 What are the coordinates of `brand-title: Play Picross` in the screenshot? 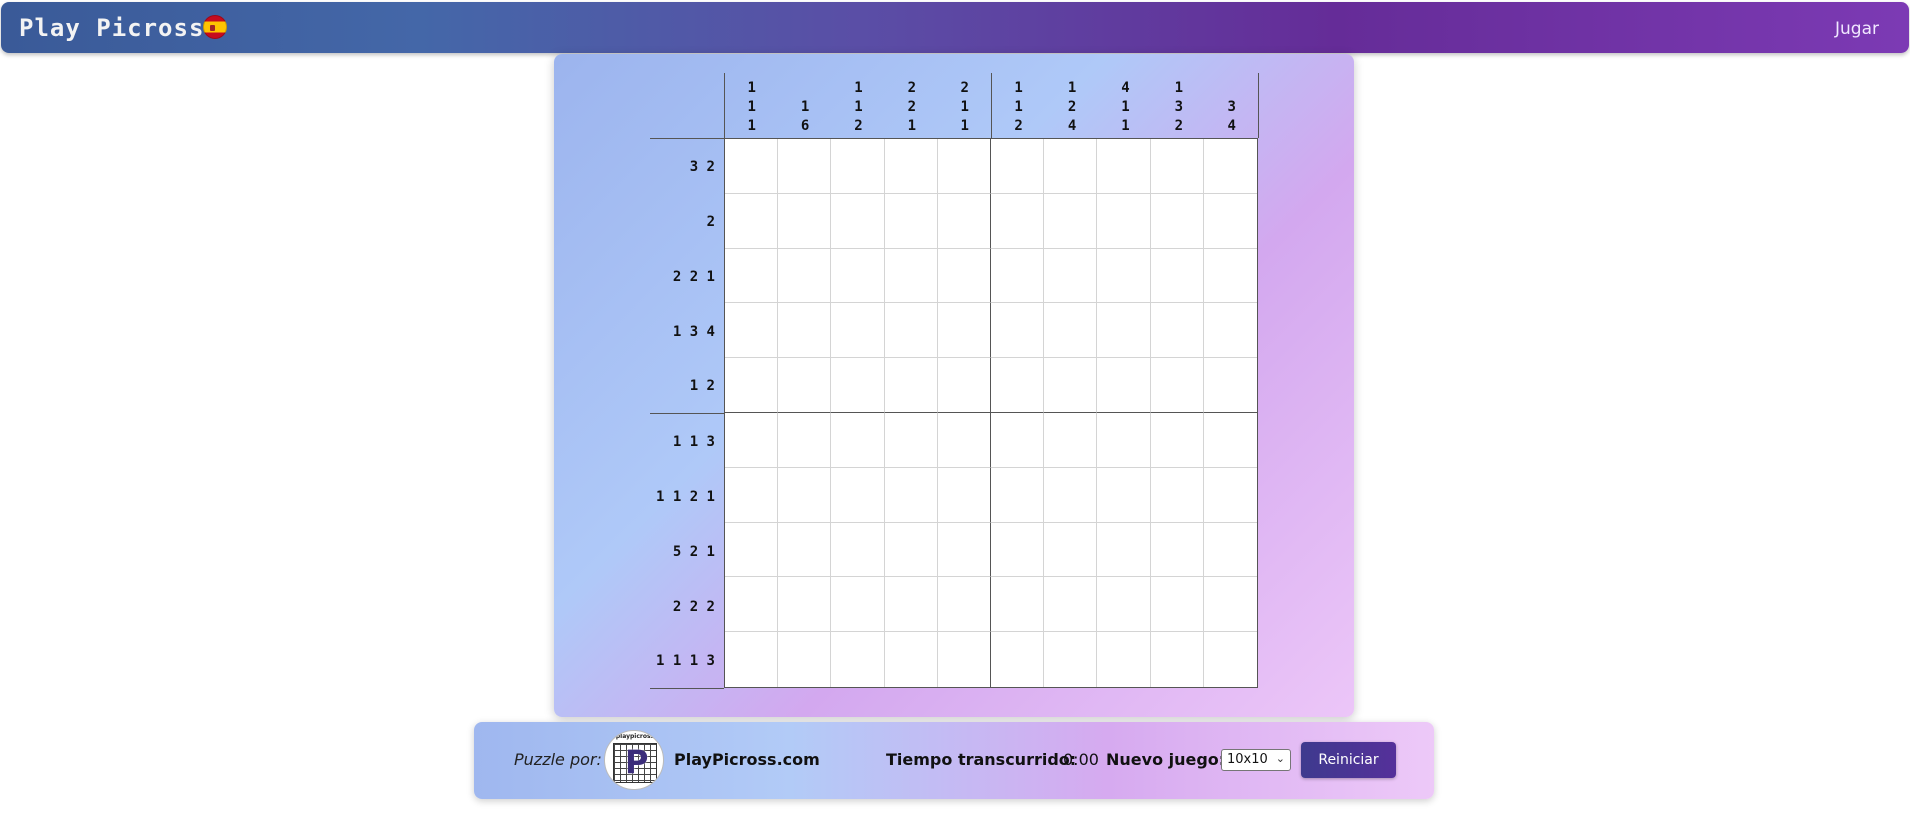 It's located at (111, 28).